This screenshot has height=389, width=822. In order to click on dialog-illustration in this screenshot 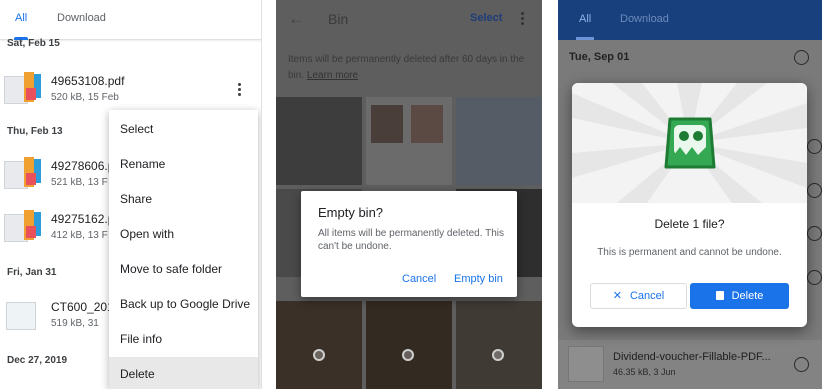, I will do `click(689, 143)`.